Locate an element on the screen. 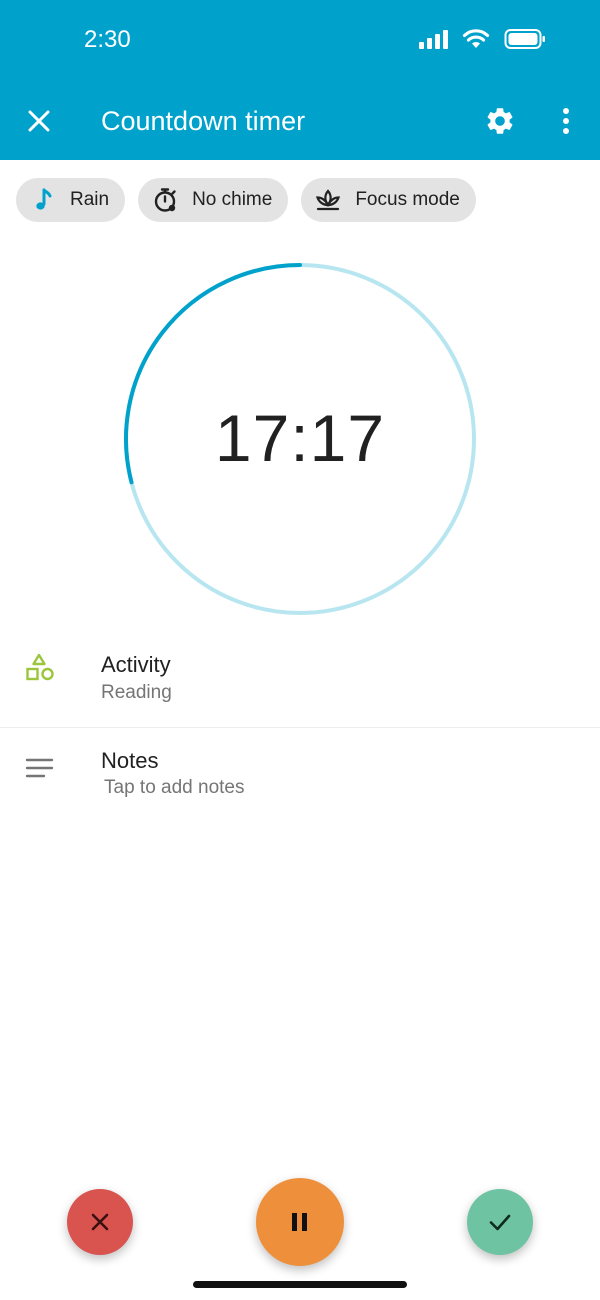  shapes-icon is located at coordinates (40, 667).